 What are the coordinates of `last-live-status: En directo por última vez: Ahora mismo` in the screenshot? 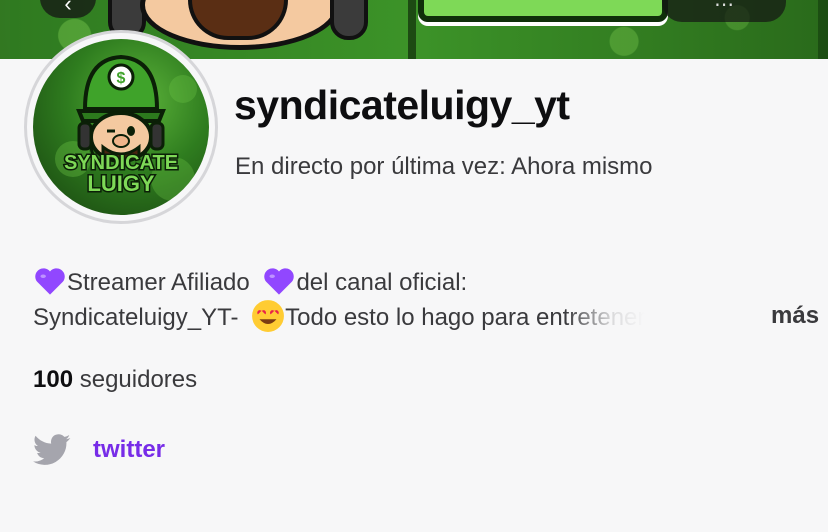 It's located at (444, 166).